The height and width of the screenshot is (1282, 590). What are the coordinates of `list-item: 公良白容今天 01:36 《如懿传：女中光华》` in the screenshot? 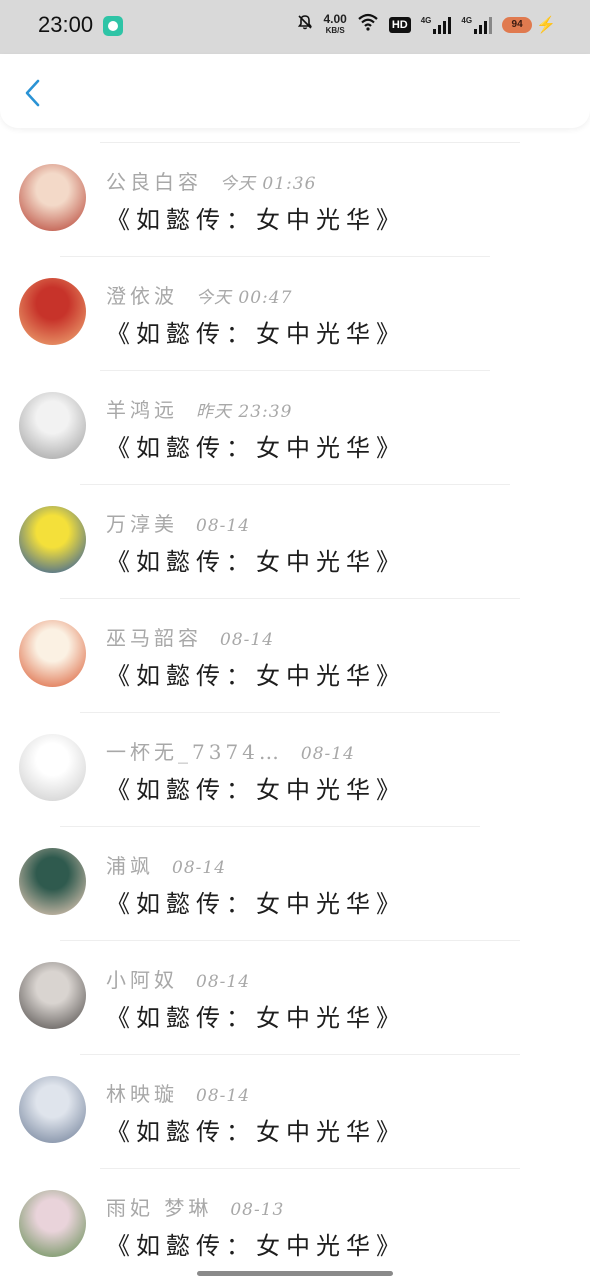 It's located at (295, 199).